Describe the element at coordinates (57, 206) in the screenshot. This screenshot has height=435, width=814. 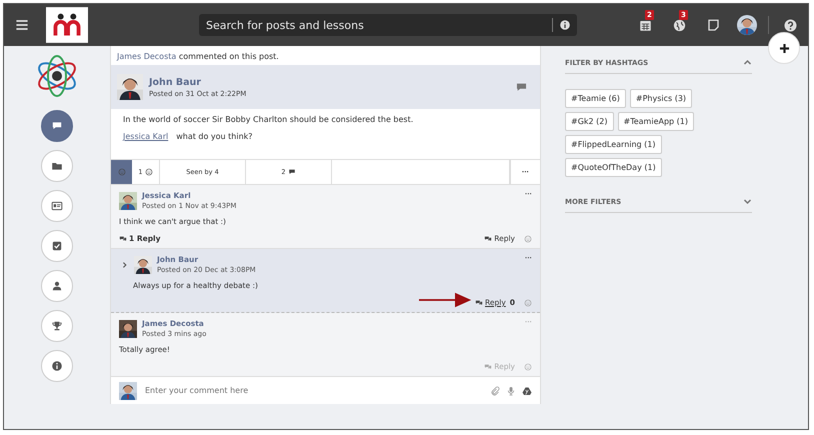
I see `id-card-icon` at that location.